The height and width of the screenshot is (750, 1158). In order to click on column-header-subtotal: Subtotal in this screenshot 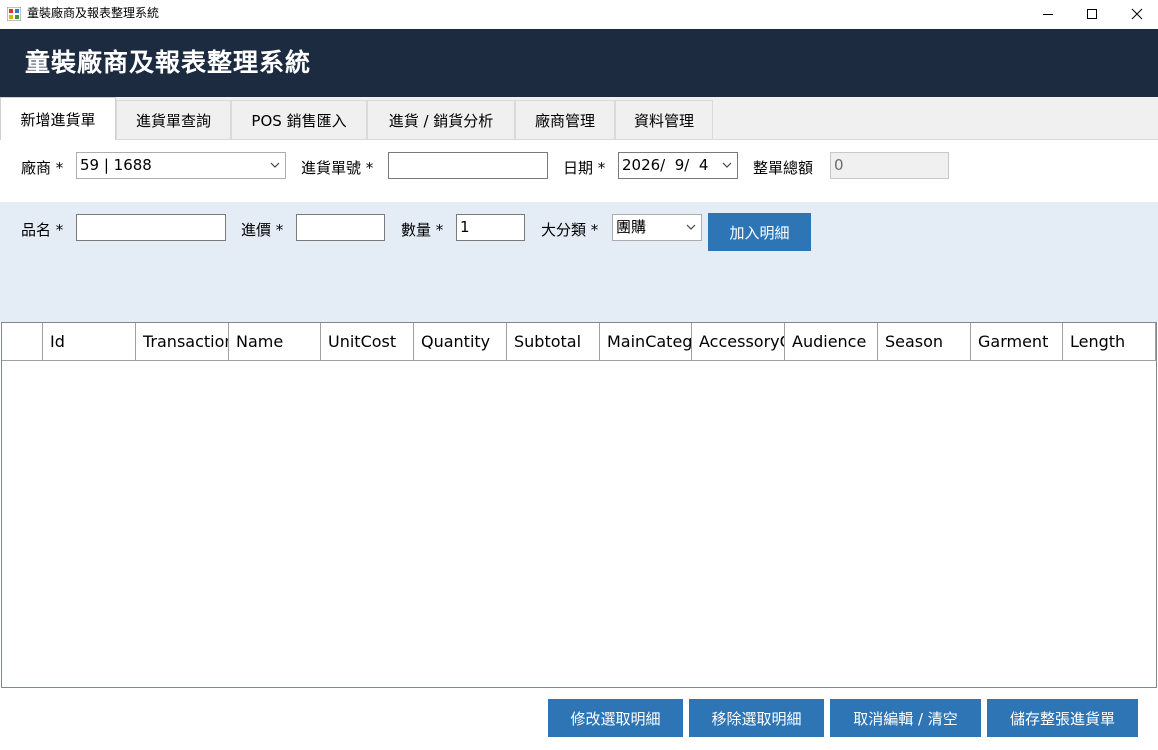, I will do `click(553, 341)`.